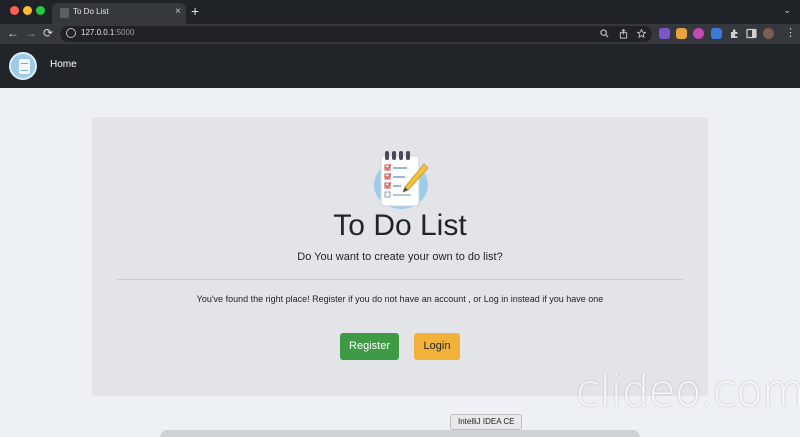  What do you see at coordinates (400, 279) in the screenshot?
I see `divider` at bounding box center [400, 279].